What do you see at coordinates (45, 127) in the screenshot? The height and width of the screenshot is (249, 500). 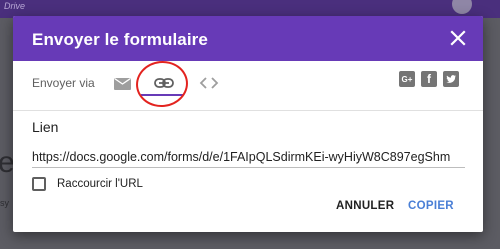 I see `link-heading: Lien` at bounding box center [45, 127].